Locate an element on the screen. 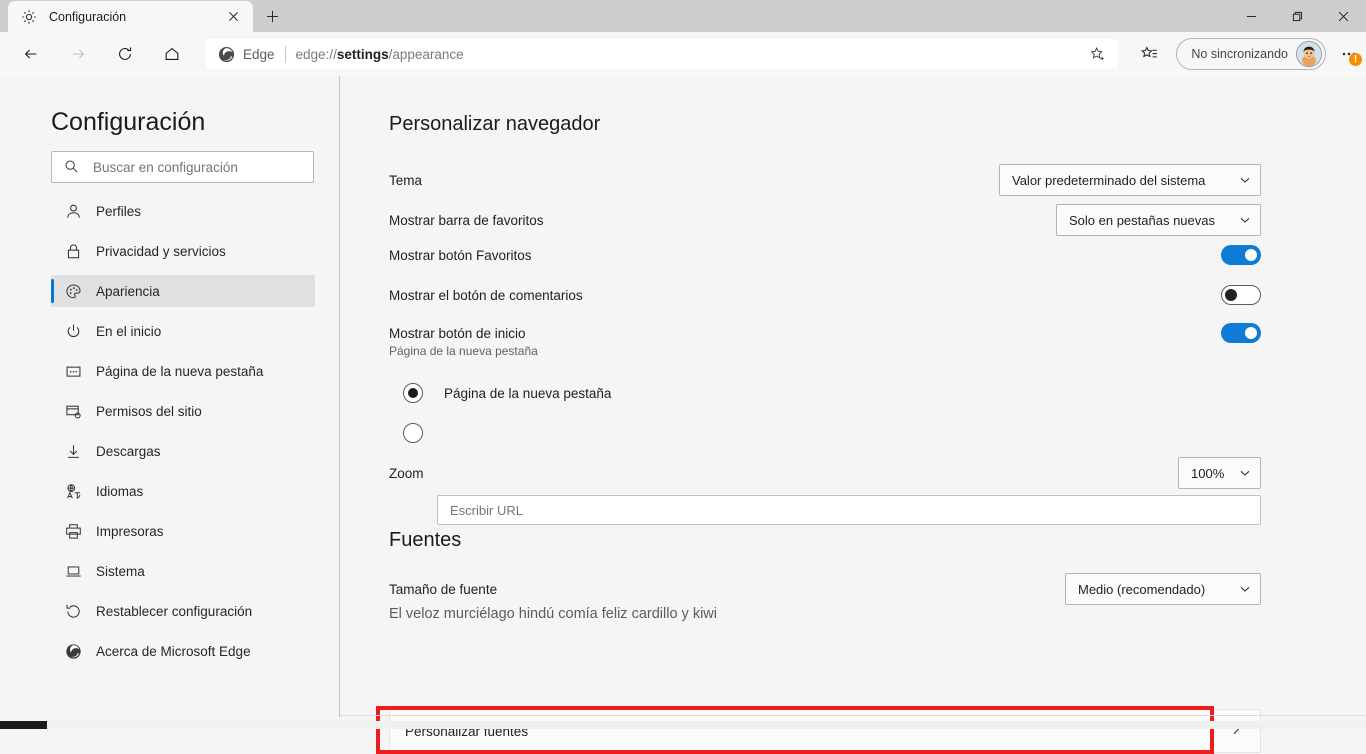 The width and height of the screenshot is (1366, 754). language-icon is located at coordinates (73, 491).